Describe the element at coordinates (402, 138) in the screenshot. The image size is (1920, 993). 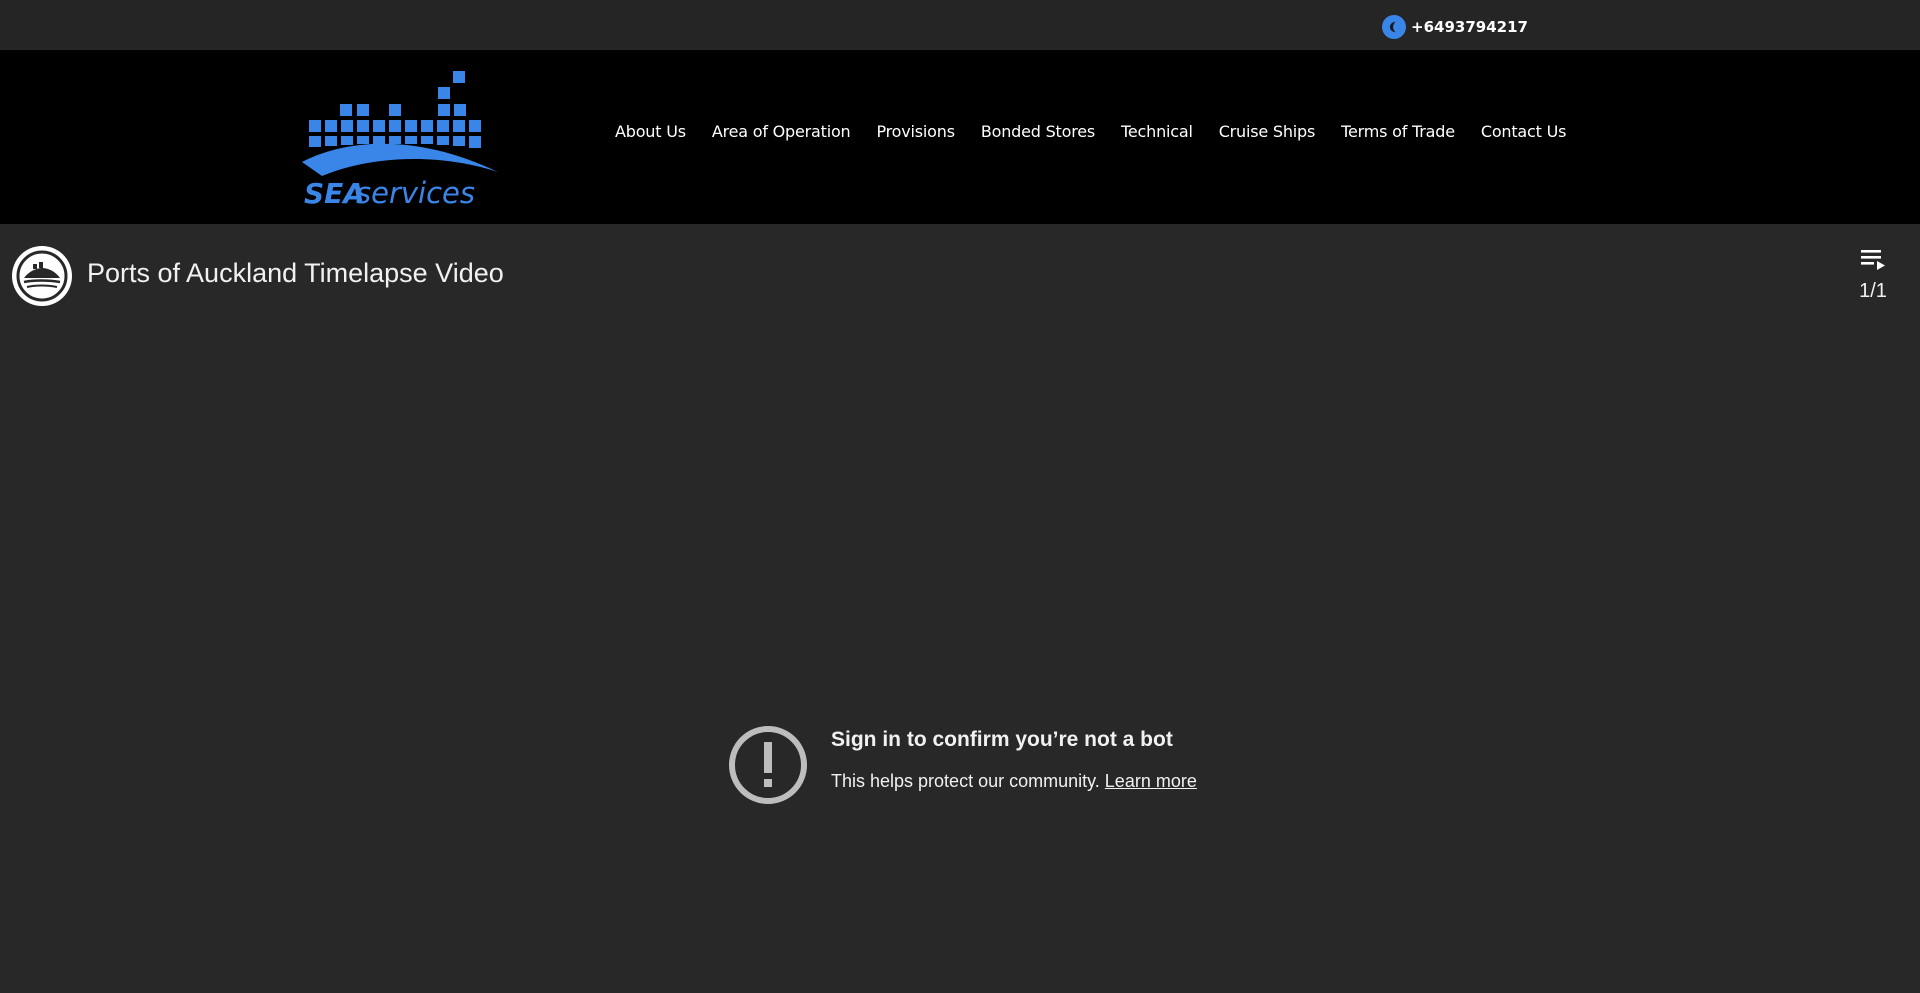
I see `sea-services-logo: SEA services` at that location.